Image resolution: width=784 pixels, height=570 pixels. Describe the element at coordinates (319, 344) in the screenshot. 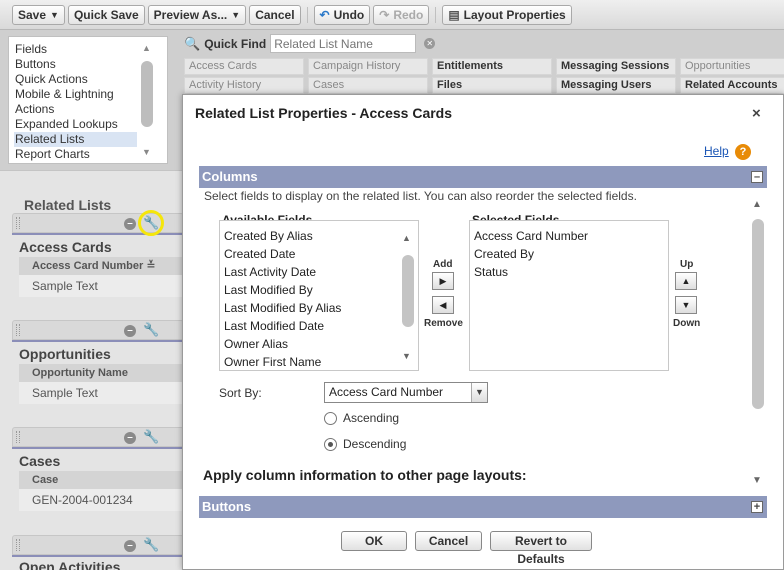

I see `list-item: Owner Alias` at that location.